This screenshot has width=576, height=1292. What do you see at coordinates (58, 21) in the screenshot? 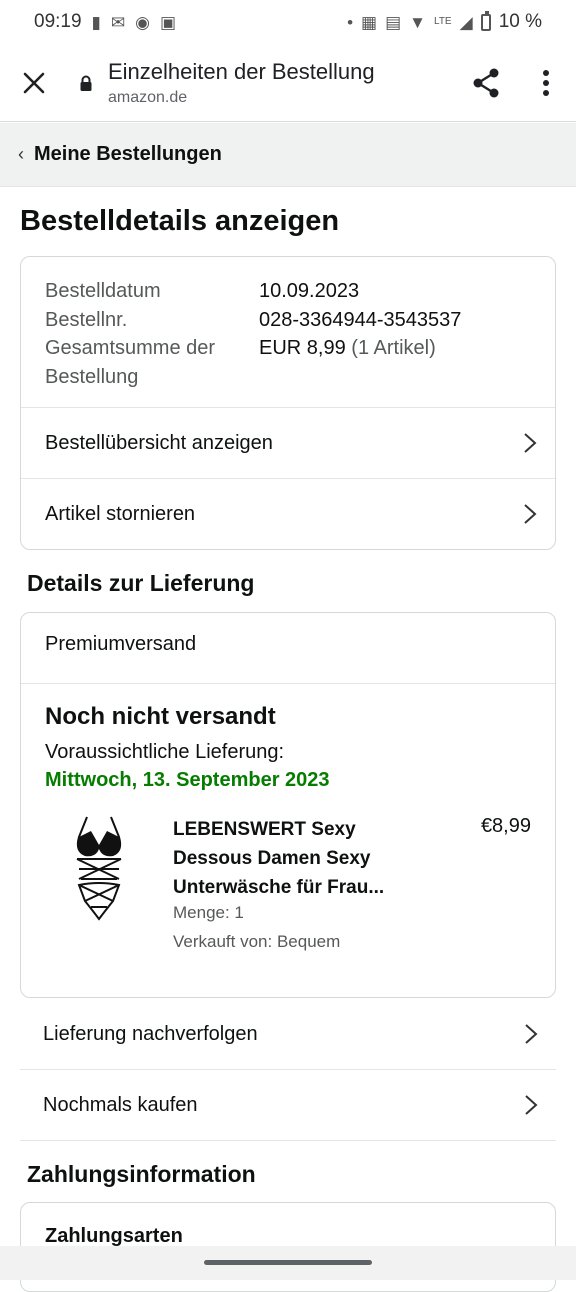
I see `status-time: 09:19` at bounding box center [58, 21].